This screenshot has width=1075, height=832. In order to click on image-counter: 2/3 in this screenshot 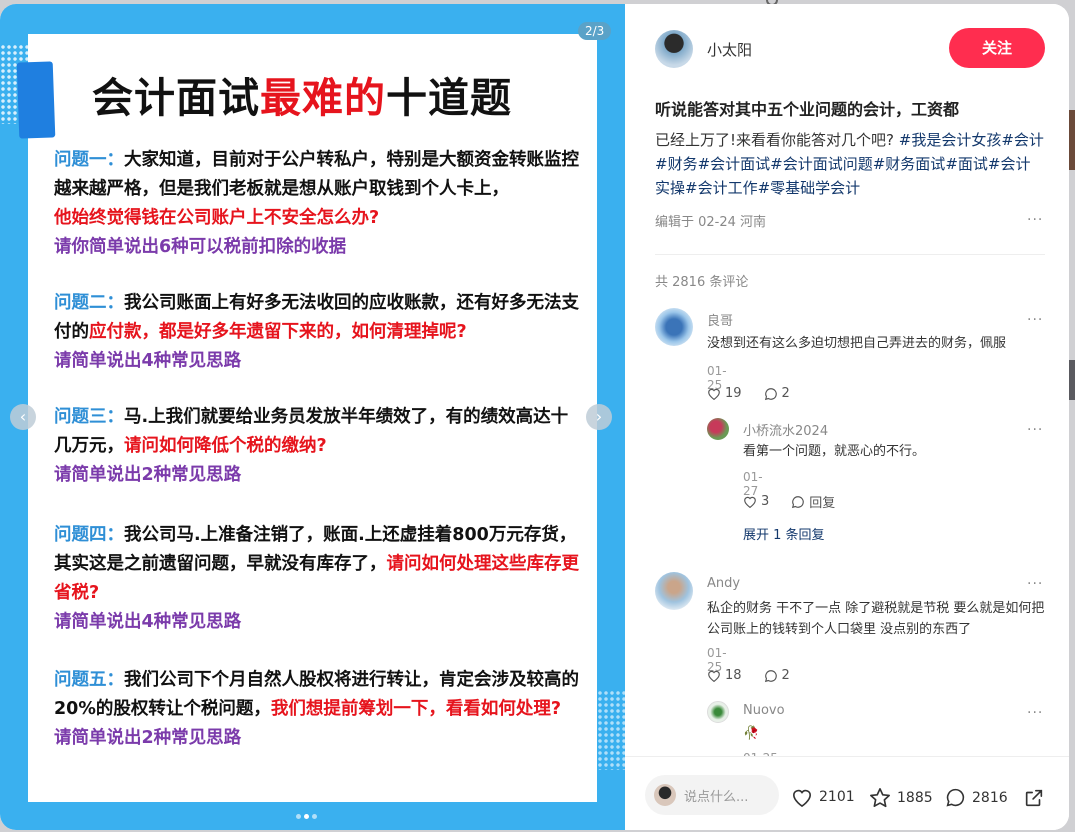, I will do `click(595, 31)`.